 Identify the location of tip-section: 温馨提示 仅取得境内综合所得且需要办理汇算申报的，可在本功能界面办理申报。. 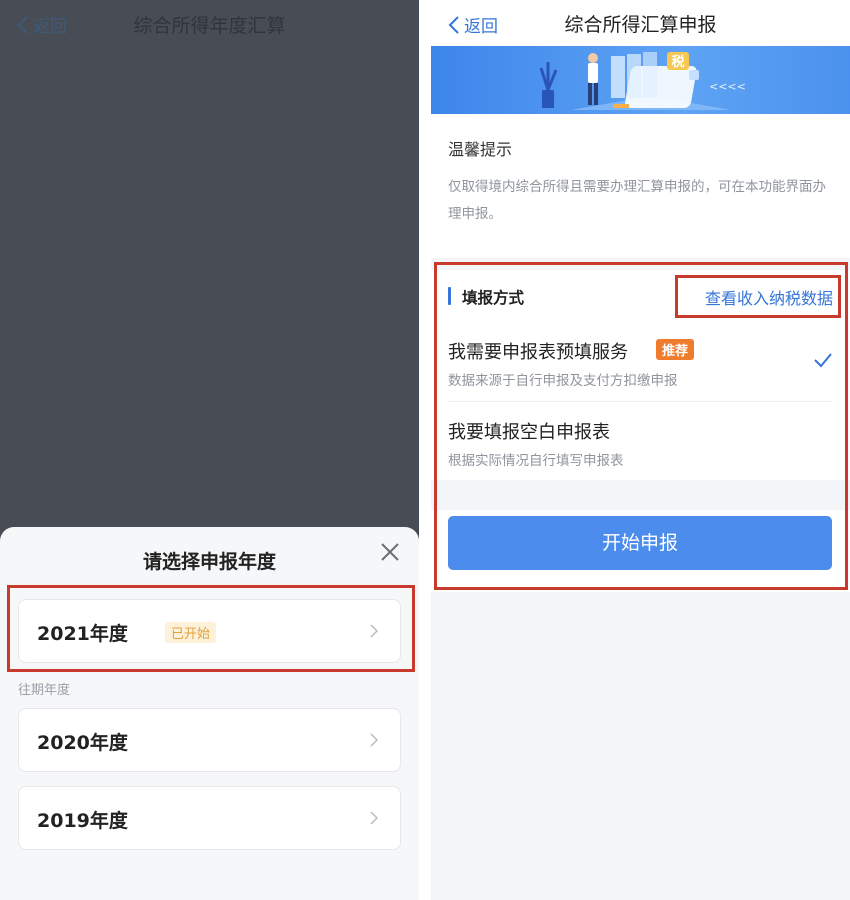
(640, 186).